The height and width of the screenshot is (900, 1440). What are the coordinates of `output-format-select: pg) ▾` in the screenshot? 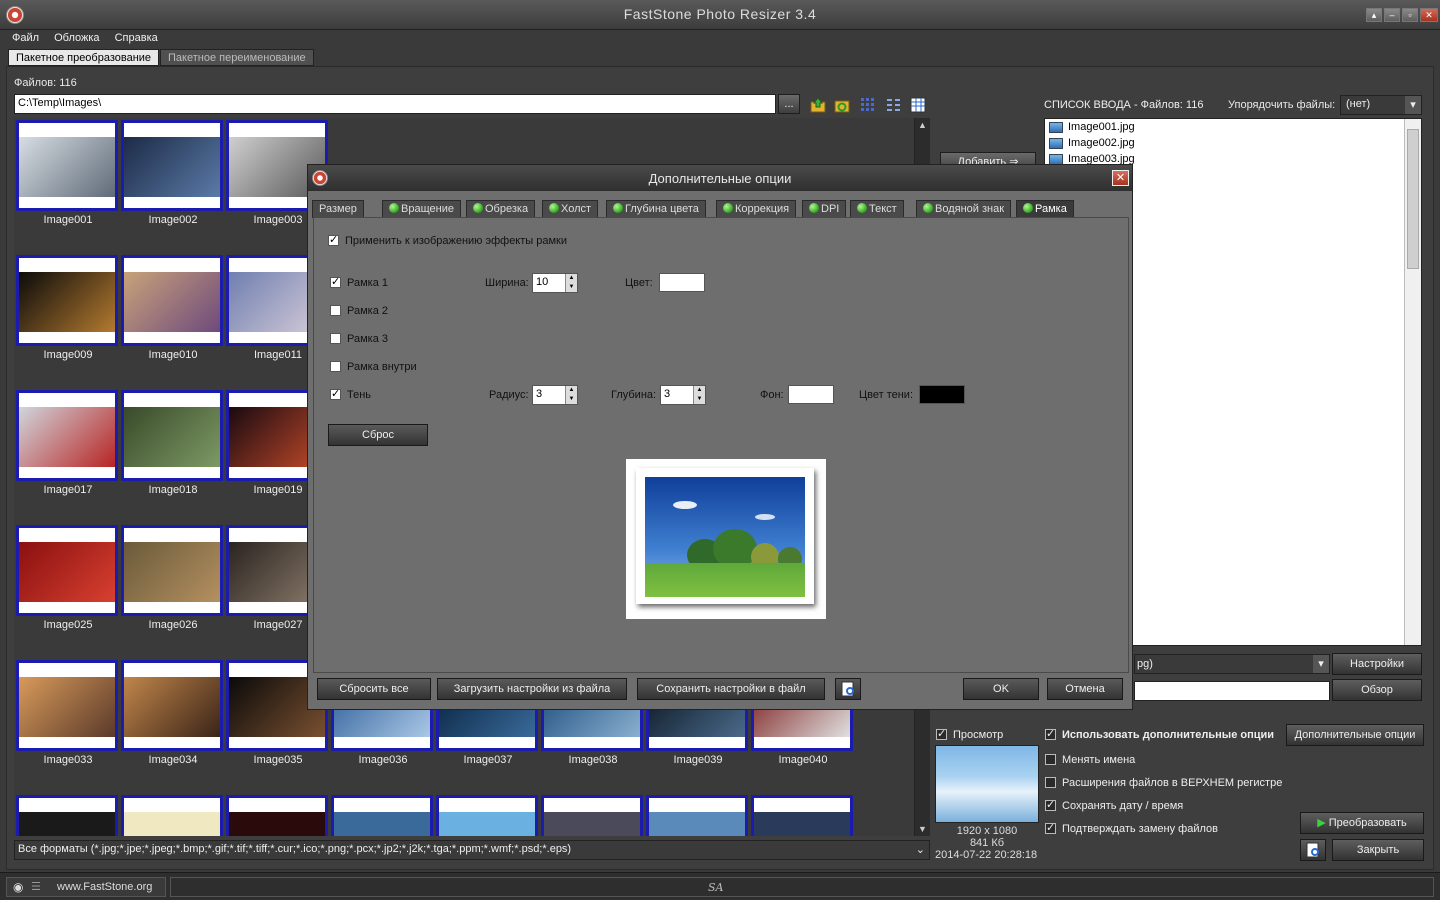 It's located at (1232, 664).